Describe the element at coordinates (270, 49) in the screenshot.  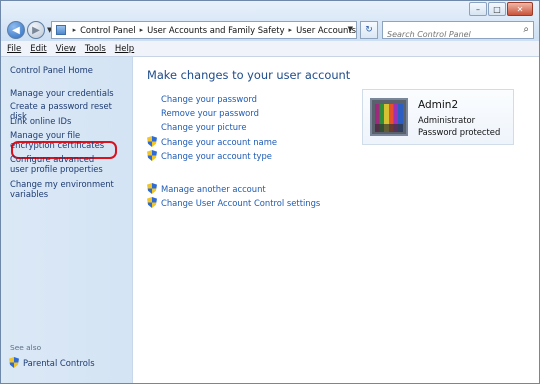
I see `menu-bar: File Edit View Tools Help` at that location.